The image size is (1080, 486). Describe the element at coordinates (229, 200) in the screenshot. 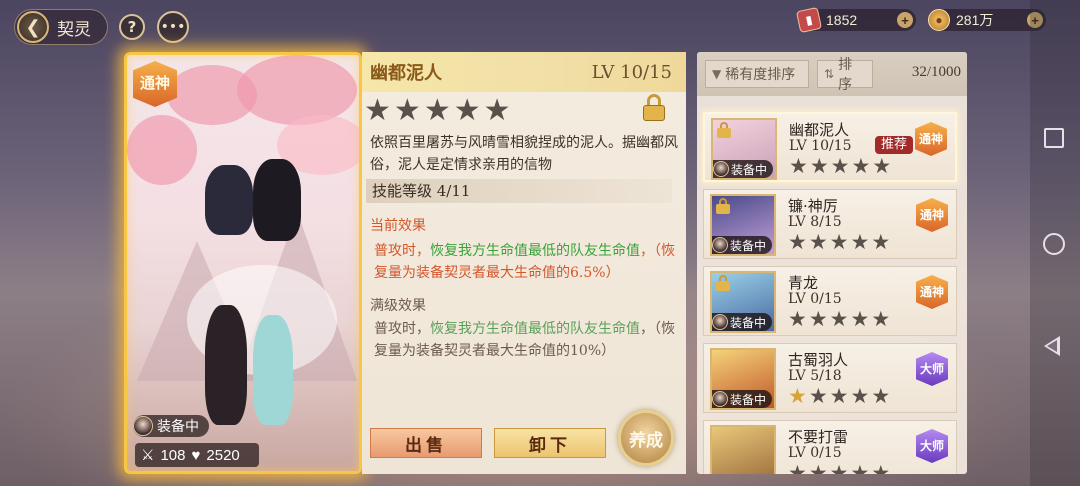

I see `clay-doll-figure` at that location.